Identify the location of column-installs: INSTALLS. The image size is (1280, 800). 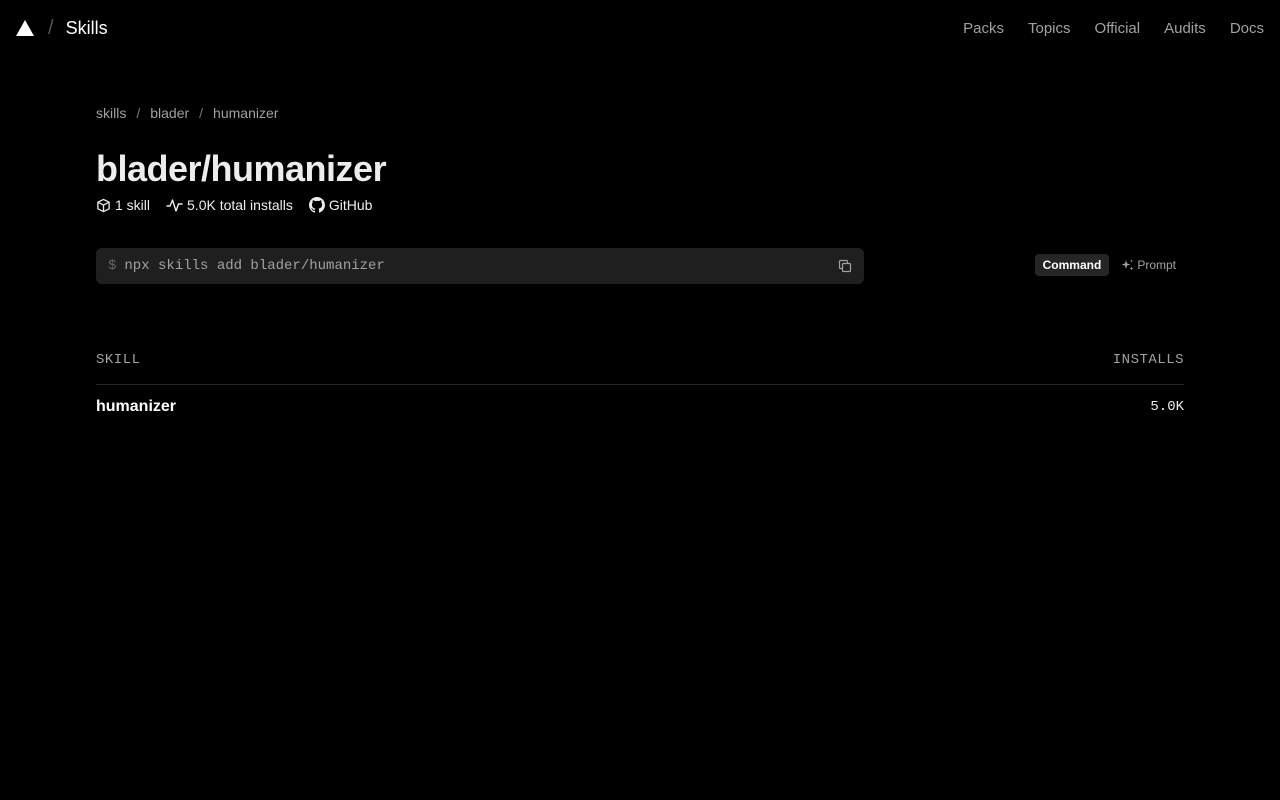
(1148, 360).